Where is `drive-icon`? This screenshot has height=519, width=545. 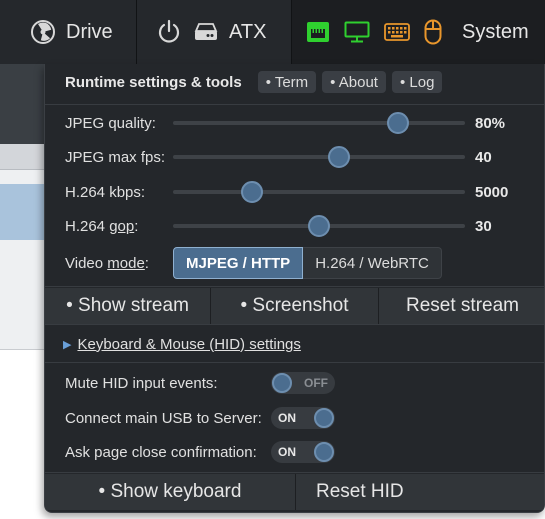 drive-icon is located at coordinates (43, 32).